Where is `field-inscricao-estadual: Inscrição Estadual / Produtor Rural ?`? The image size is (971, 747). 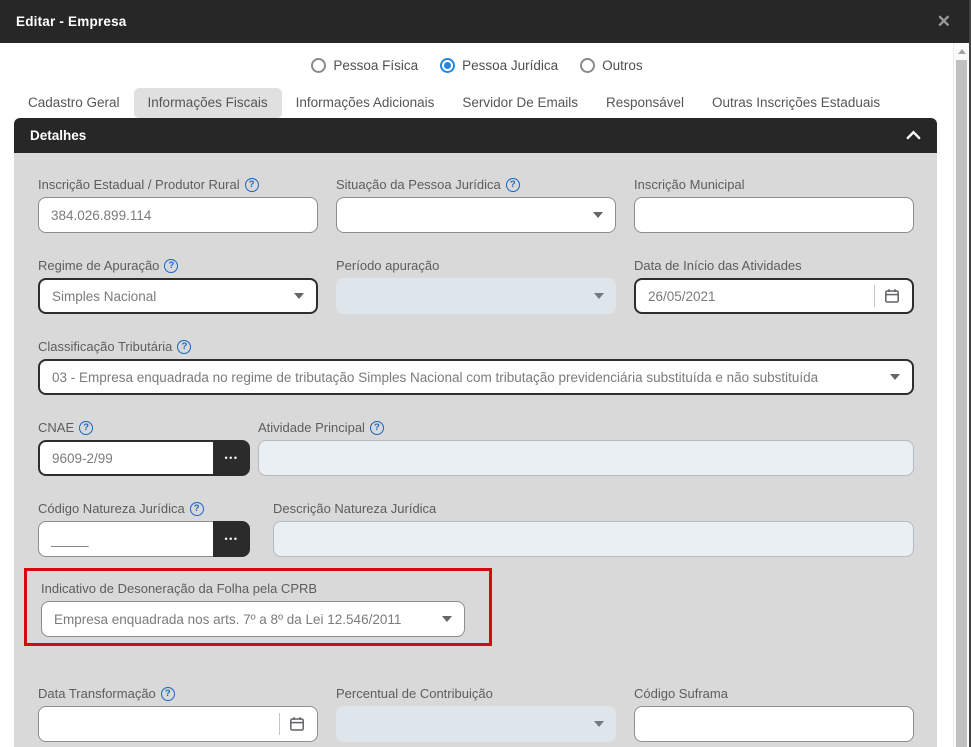 field-inscricao-estadual: Inscrição Estadual / Produtor Rural ? is located at coordinates (178, 205).